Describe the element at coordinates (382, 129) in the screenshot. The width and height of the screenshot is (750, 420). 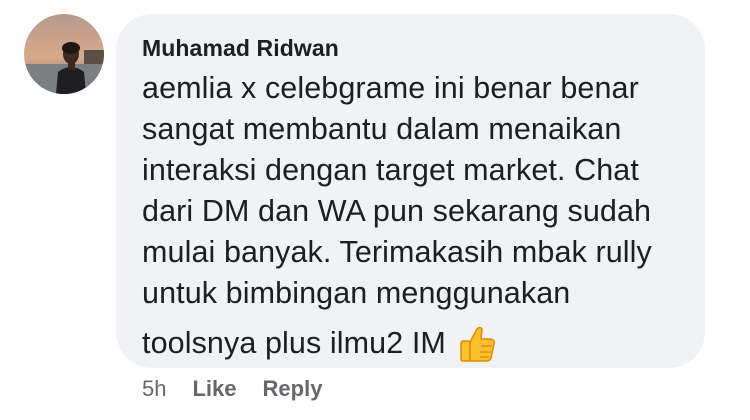
I see `comment-line: sangat membantu dalam menaikan` at that location.